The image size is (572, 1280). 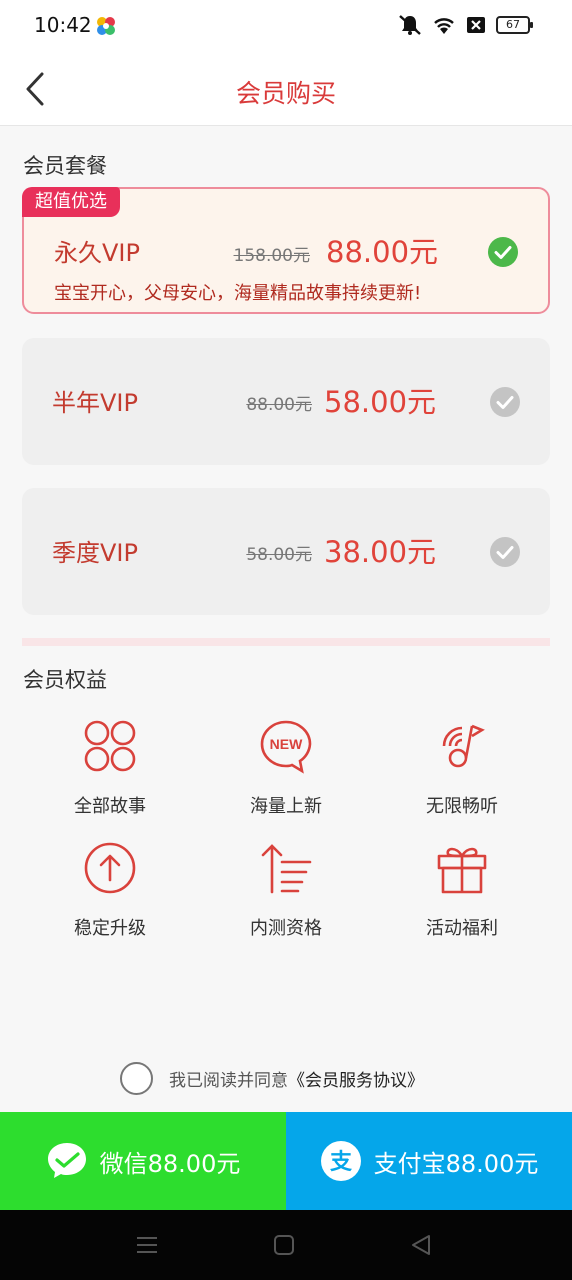 What do you see at coordinates (286, 26) in the screenshot?
I see `status-bar: 10:42 67` at bounding box center [286, 26].